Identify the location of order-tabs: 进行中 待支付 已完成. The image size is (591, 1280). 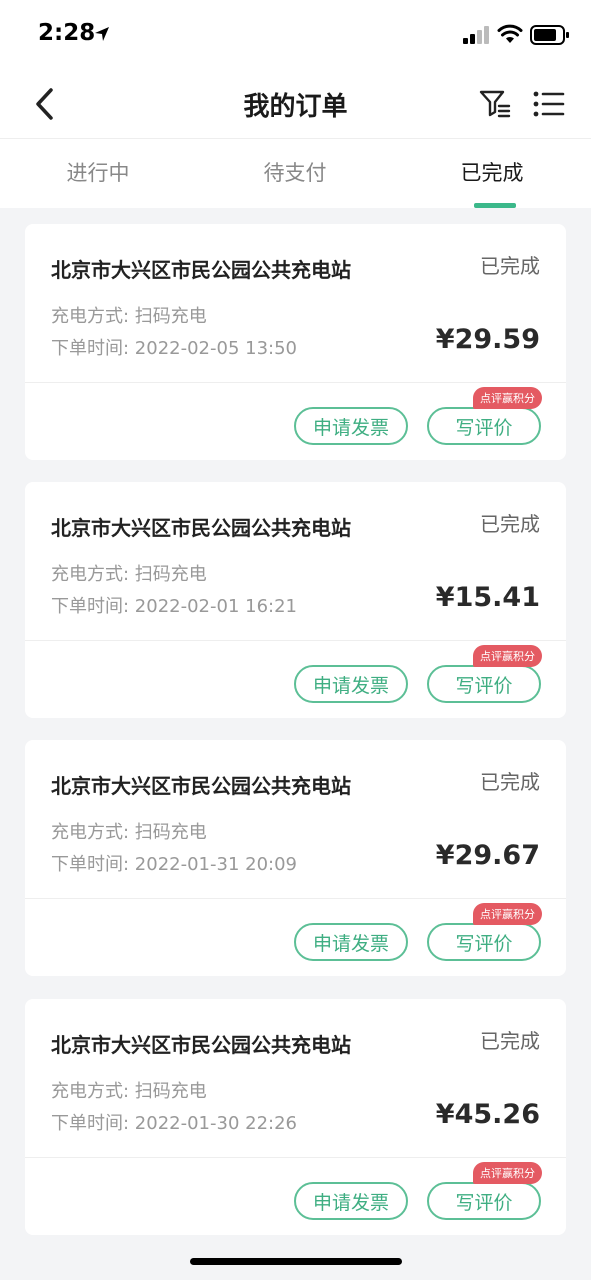
(295, 173).